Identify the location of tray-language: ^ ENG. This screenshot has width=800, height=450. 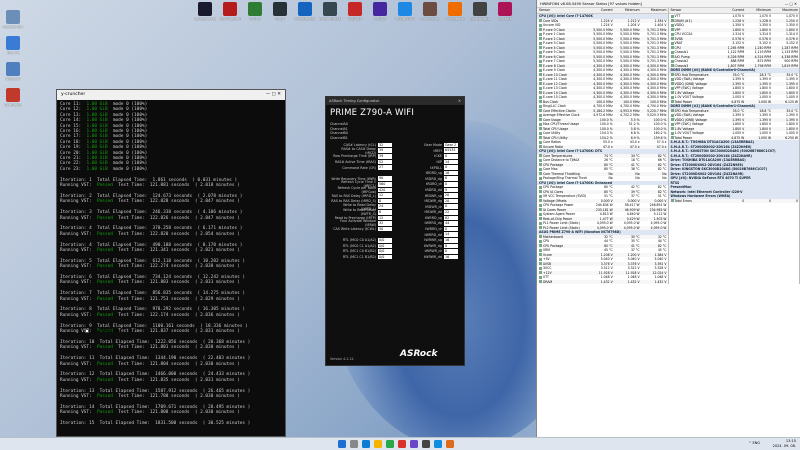
(754, 443).